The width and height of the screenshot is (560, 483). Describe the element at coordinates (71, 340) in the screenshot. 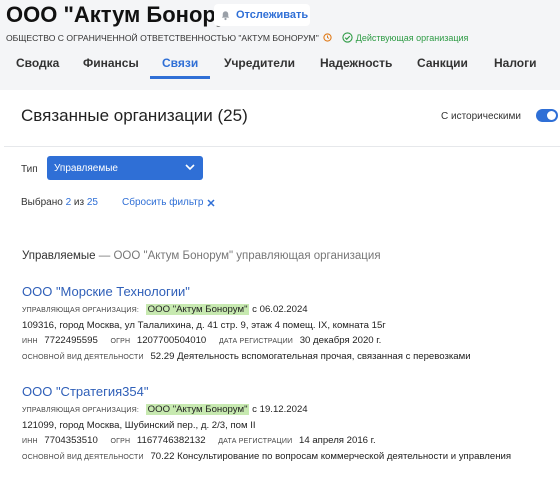

I see `inn-value: 7722495595` at that location.